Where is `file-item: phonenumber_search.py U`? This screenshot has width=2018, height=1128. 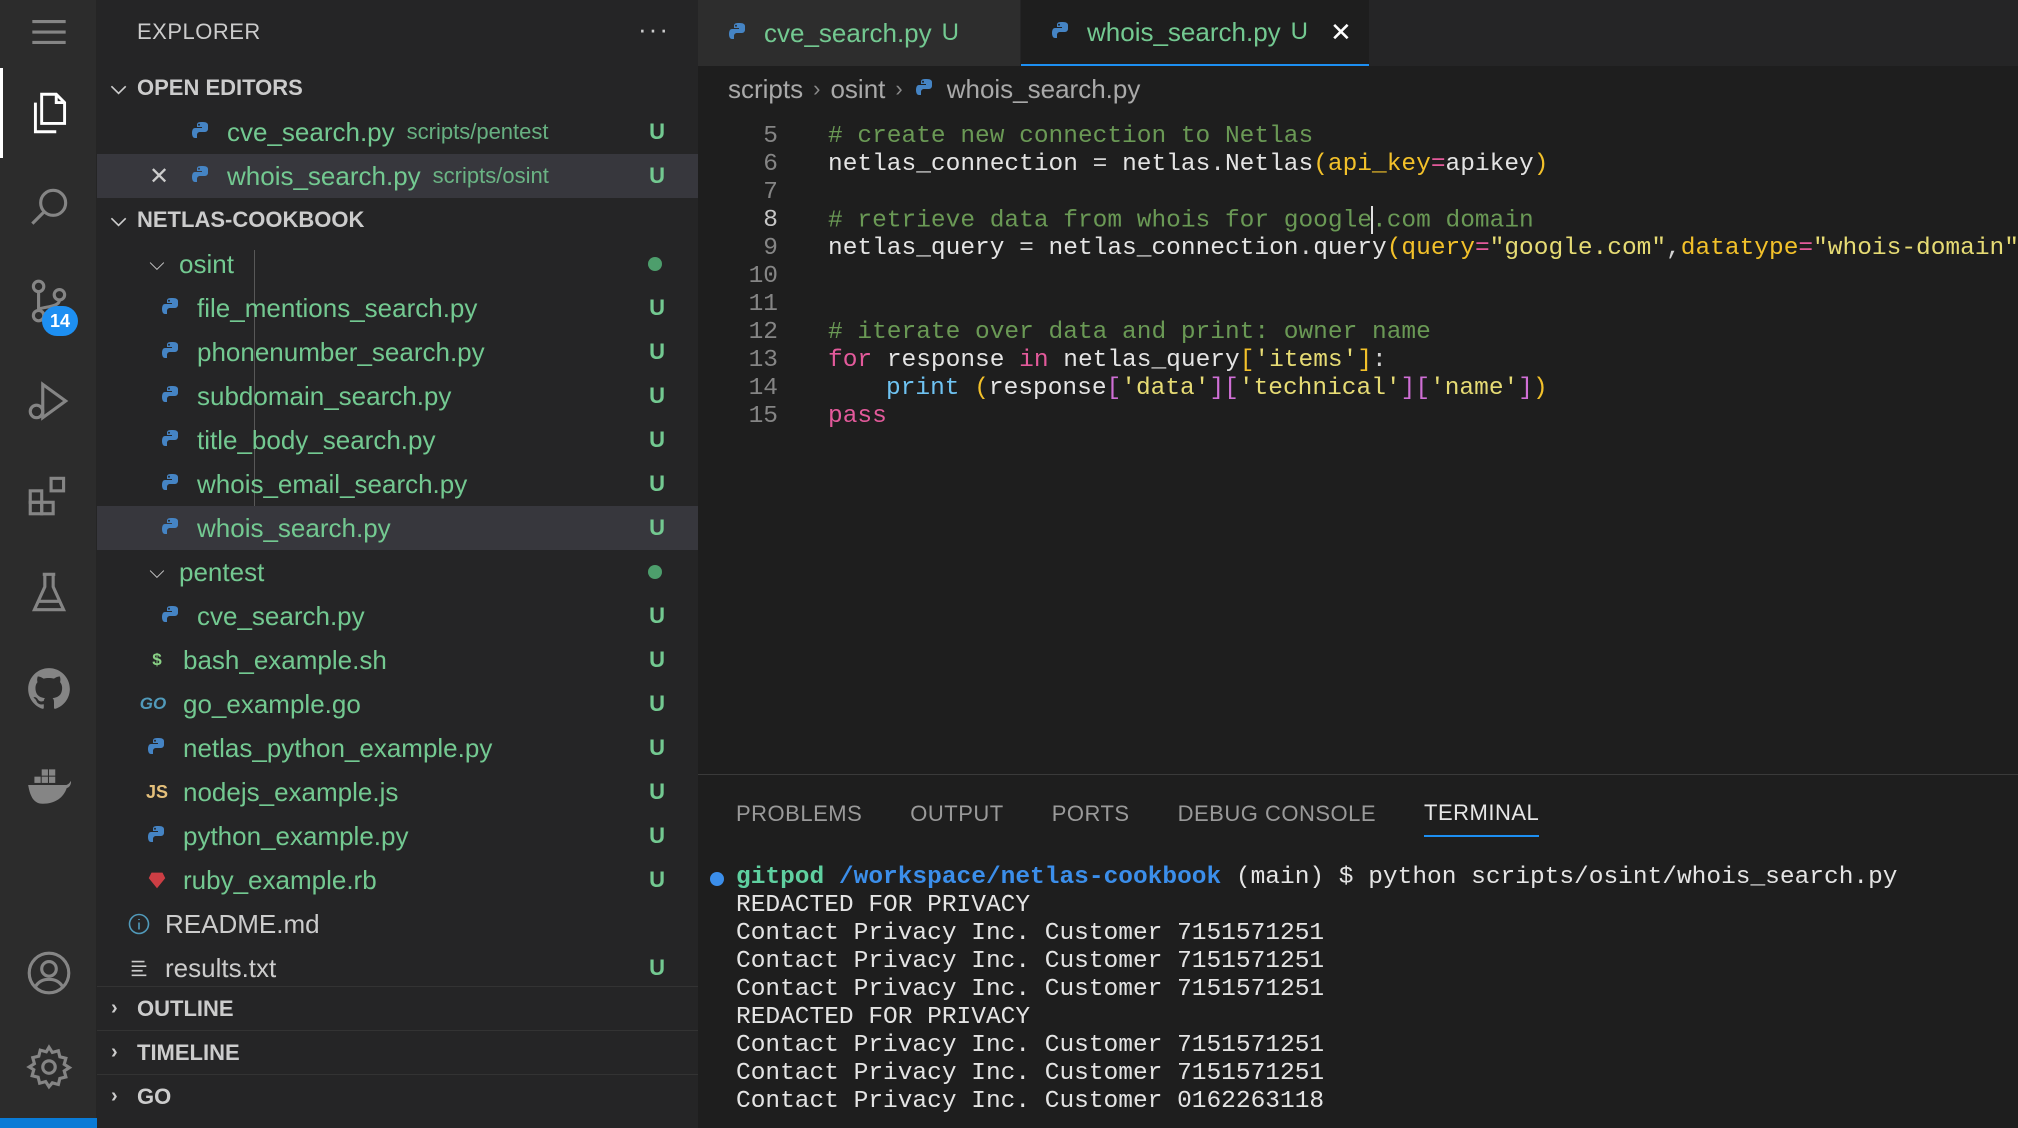
file-item: phonenumber_search.py U is located at coordinates (397, 352).